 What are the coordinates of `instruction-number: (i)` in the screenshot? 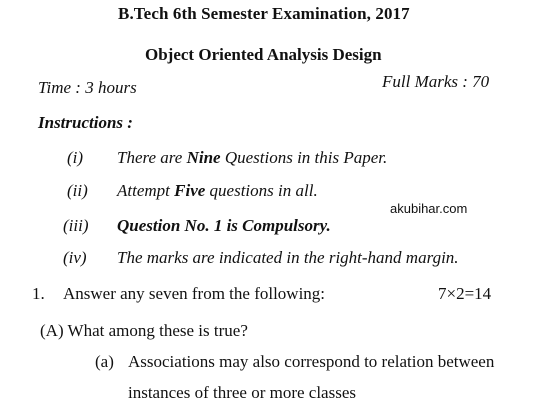 It's located at (75, 157).